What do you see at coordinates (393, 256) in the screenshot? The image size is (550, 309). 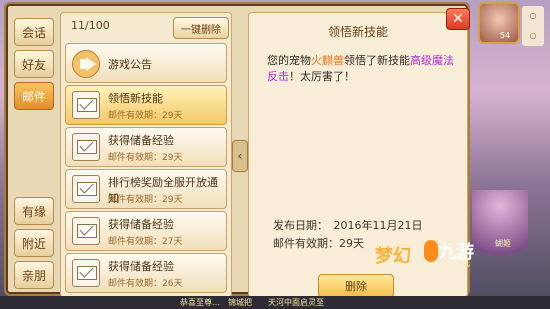 I see `game-logo: 梦幻` at bounding box center [393, 256].